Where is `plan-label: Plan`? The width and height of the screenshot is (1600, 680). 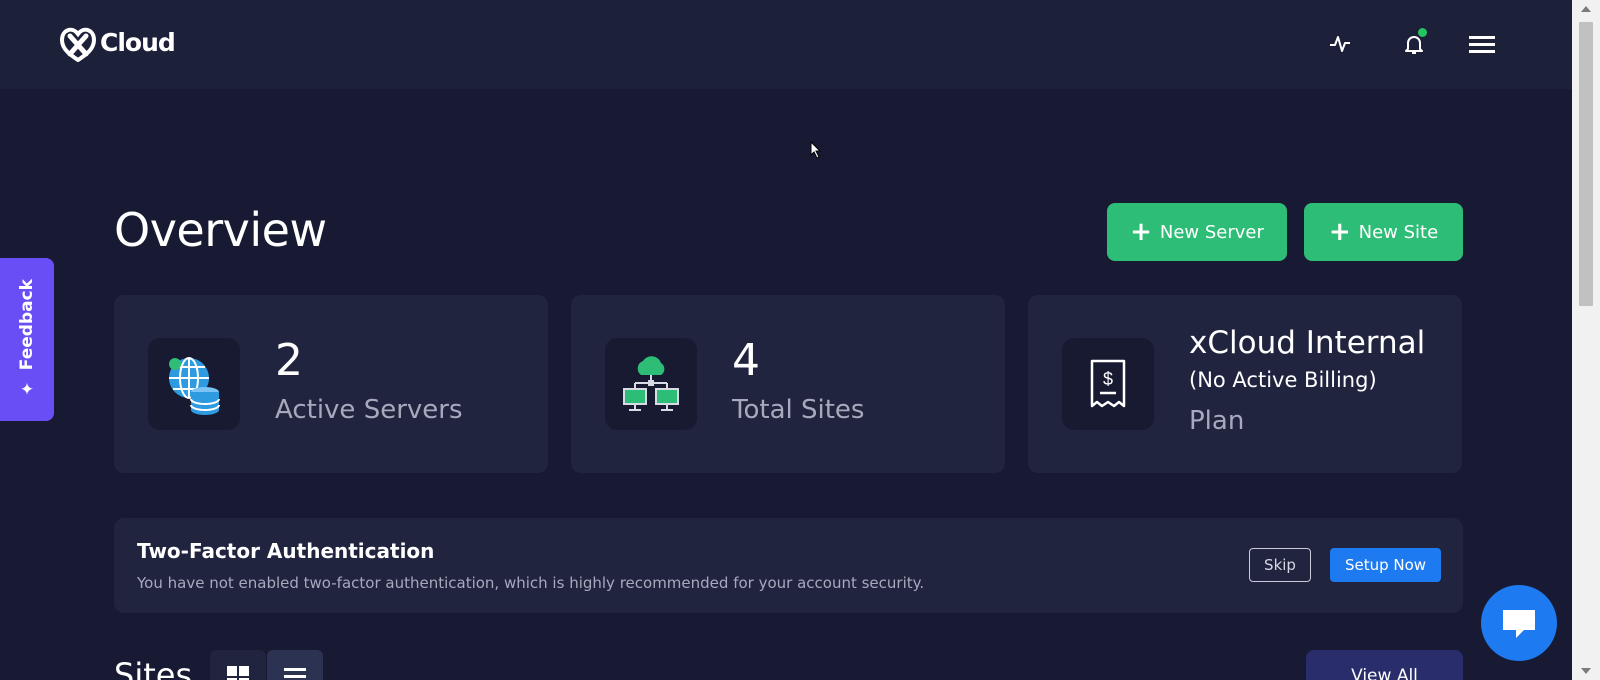 plan-label: Plan is located at coordinates (1217, 421).